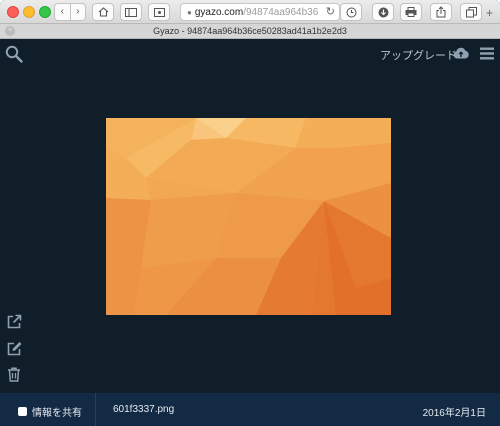 This screenshot has width=500, height=426. Describe the element at coordinates (454, 413) in the screenshot. I see `capture-date: 2016年2月1日` at that location.